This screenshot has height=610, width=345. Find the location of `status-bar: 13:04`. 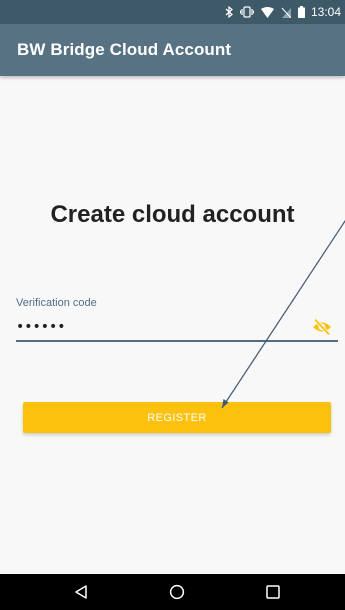

status-bar: 13:04 is located at coordinates (172, 12).